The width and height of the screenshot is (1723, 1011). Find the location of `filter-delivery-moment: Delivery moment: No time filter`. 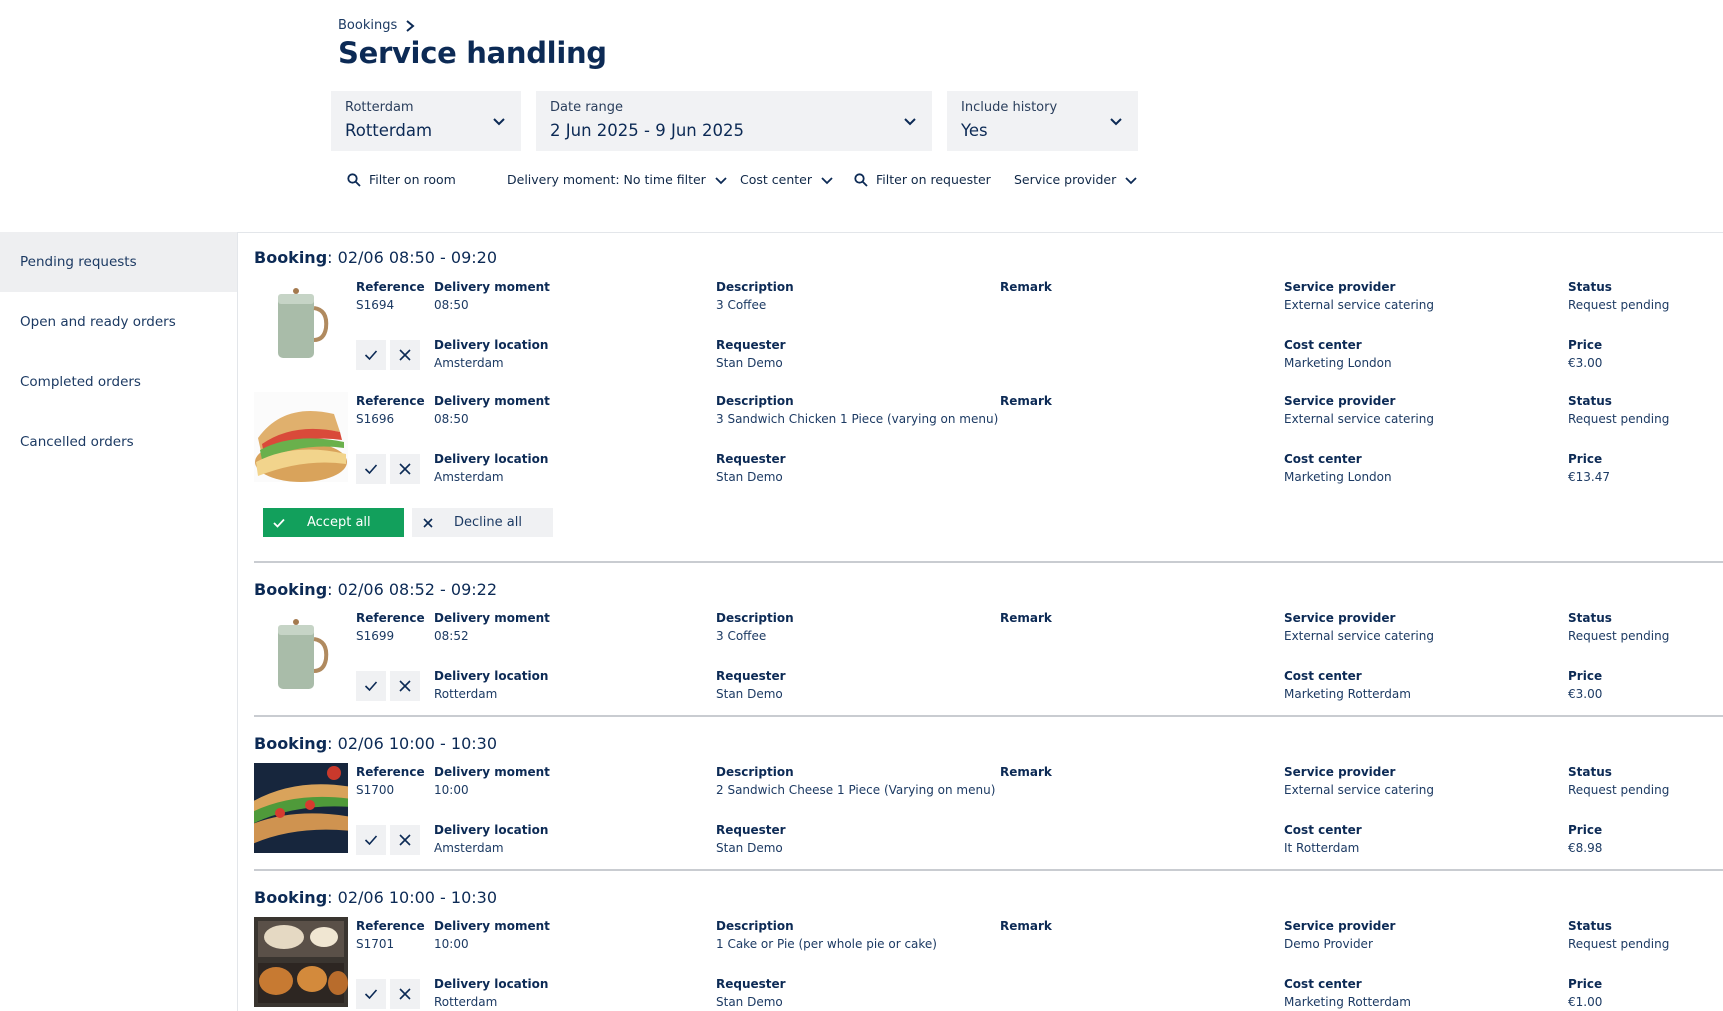

filter-delivery-moment: Delivery moment: No time filter is located at coordinates (617, 179).